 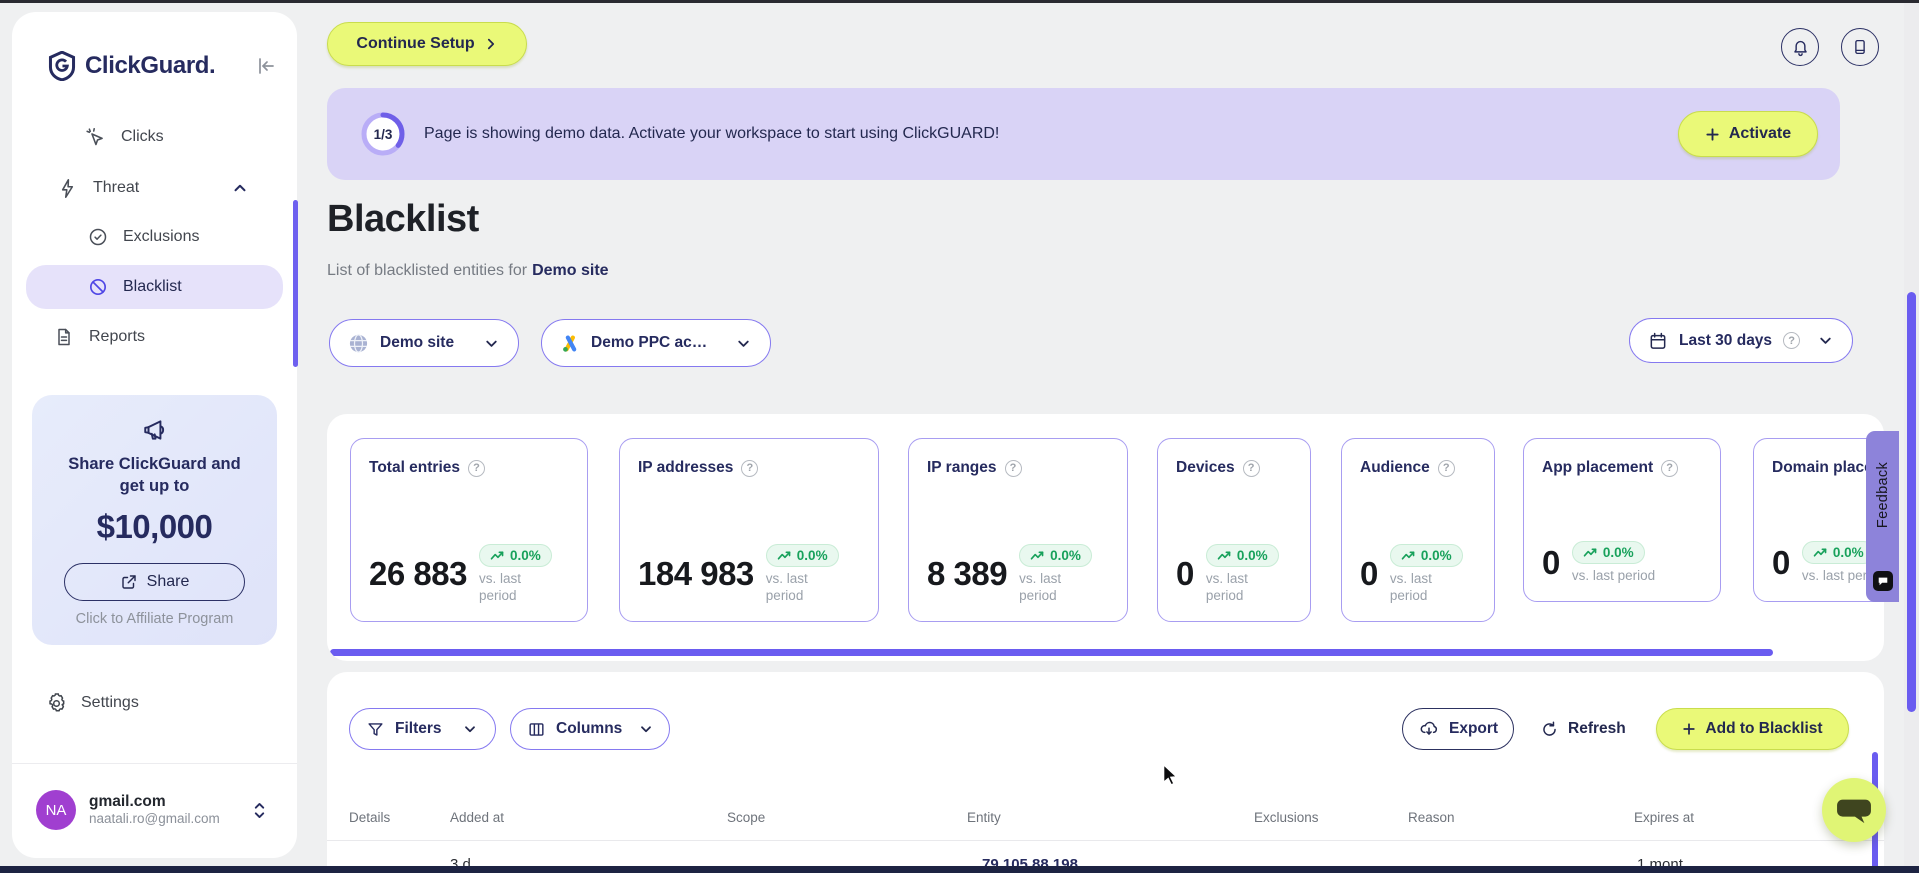 I want to click on column-header-exclusions: Exclusions, so click(x=1286, y=817).